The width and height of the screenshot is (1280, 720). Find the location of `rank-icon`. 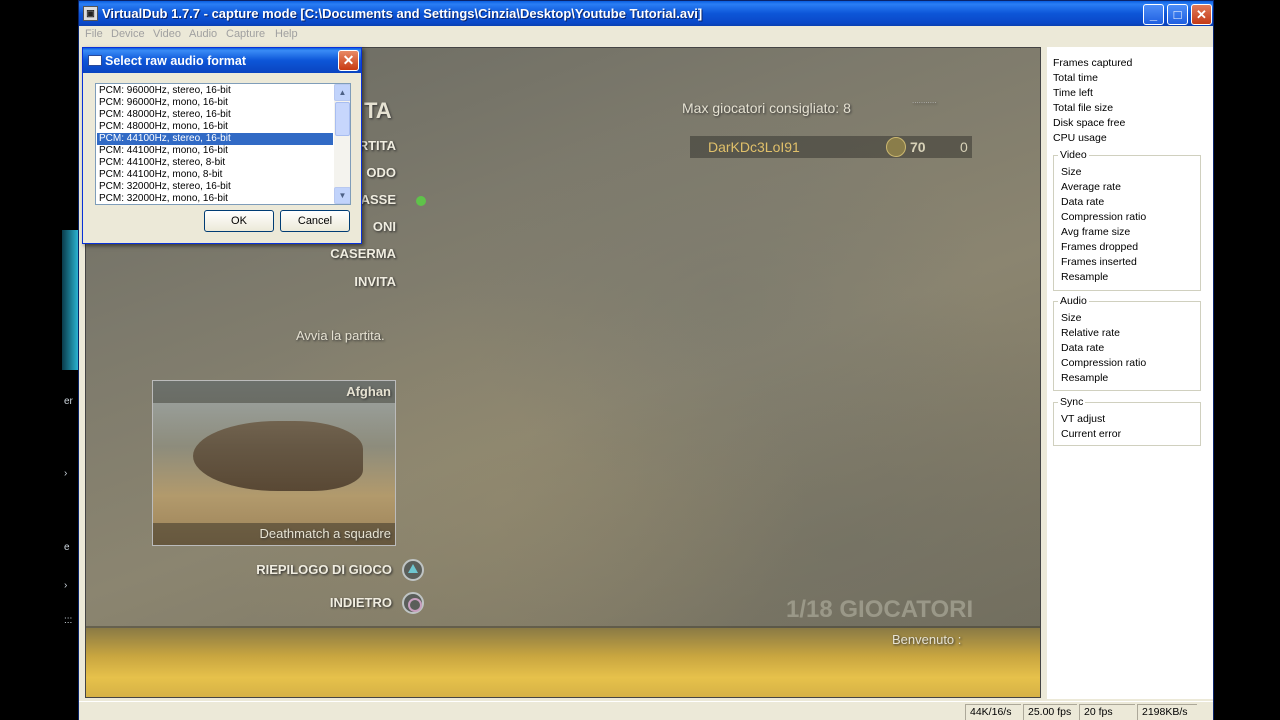

rank-icon is located at coordinates (896, 147).